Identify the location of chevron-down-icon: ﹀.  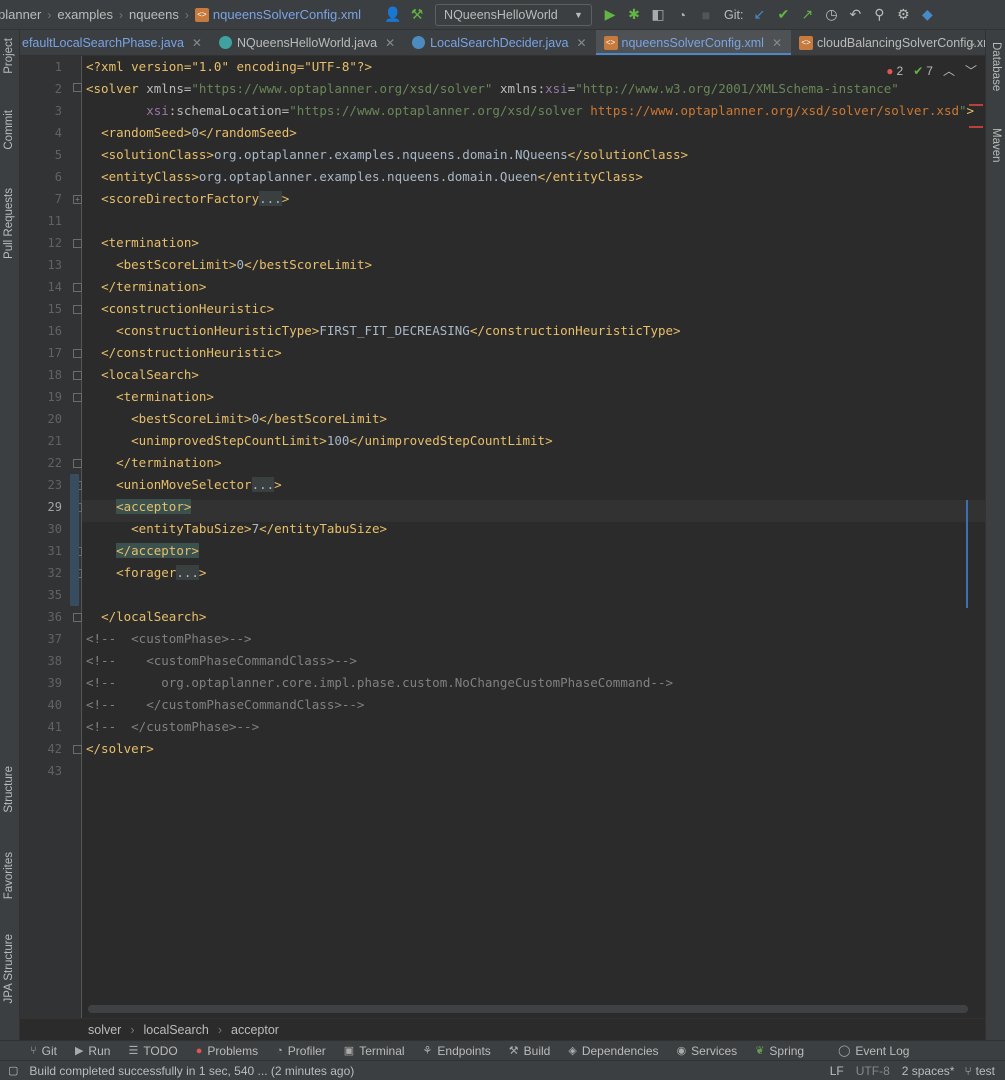
(971, 70).